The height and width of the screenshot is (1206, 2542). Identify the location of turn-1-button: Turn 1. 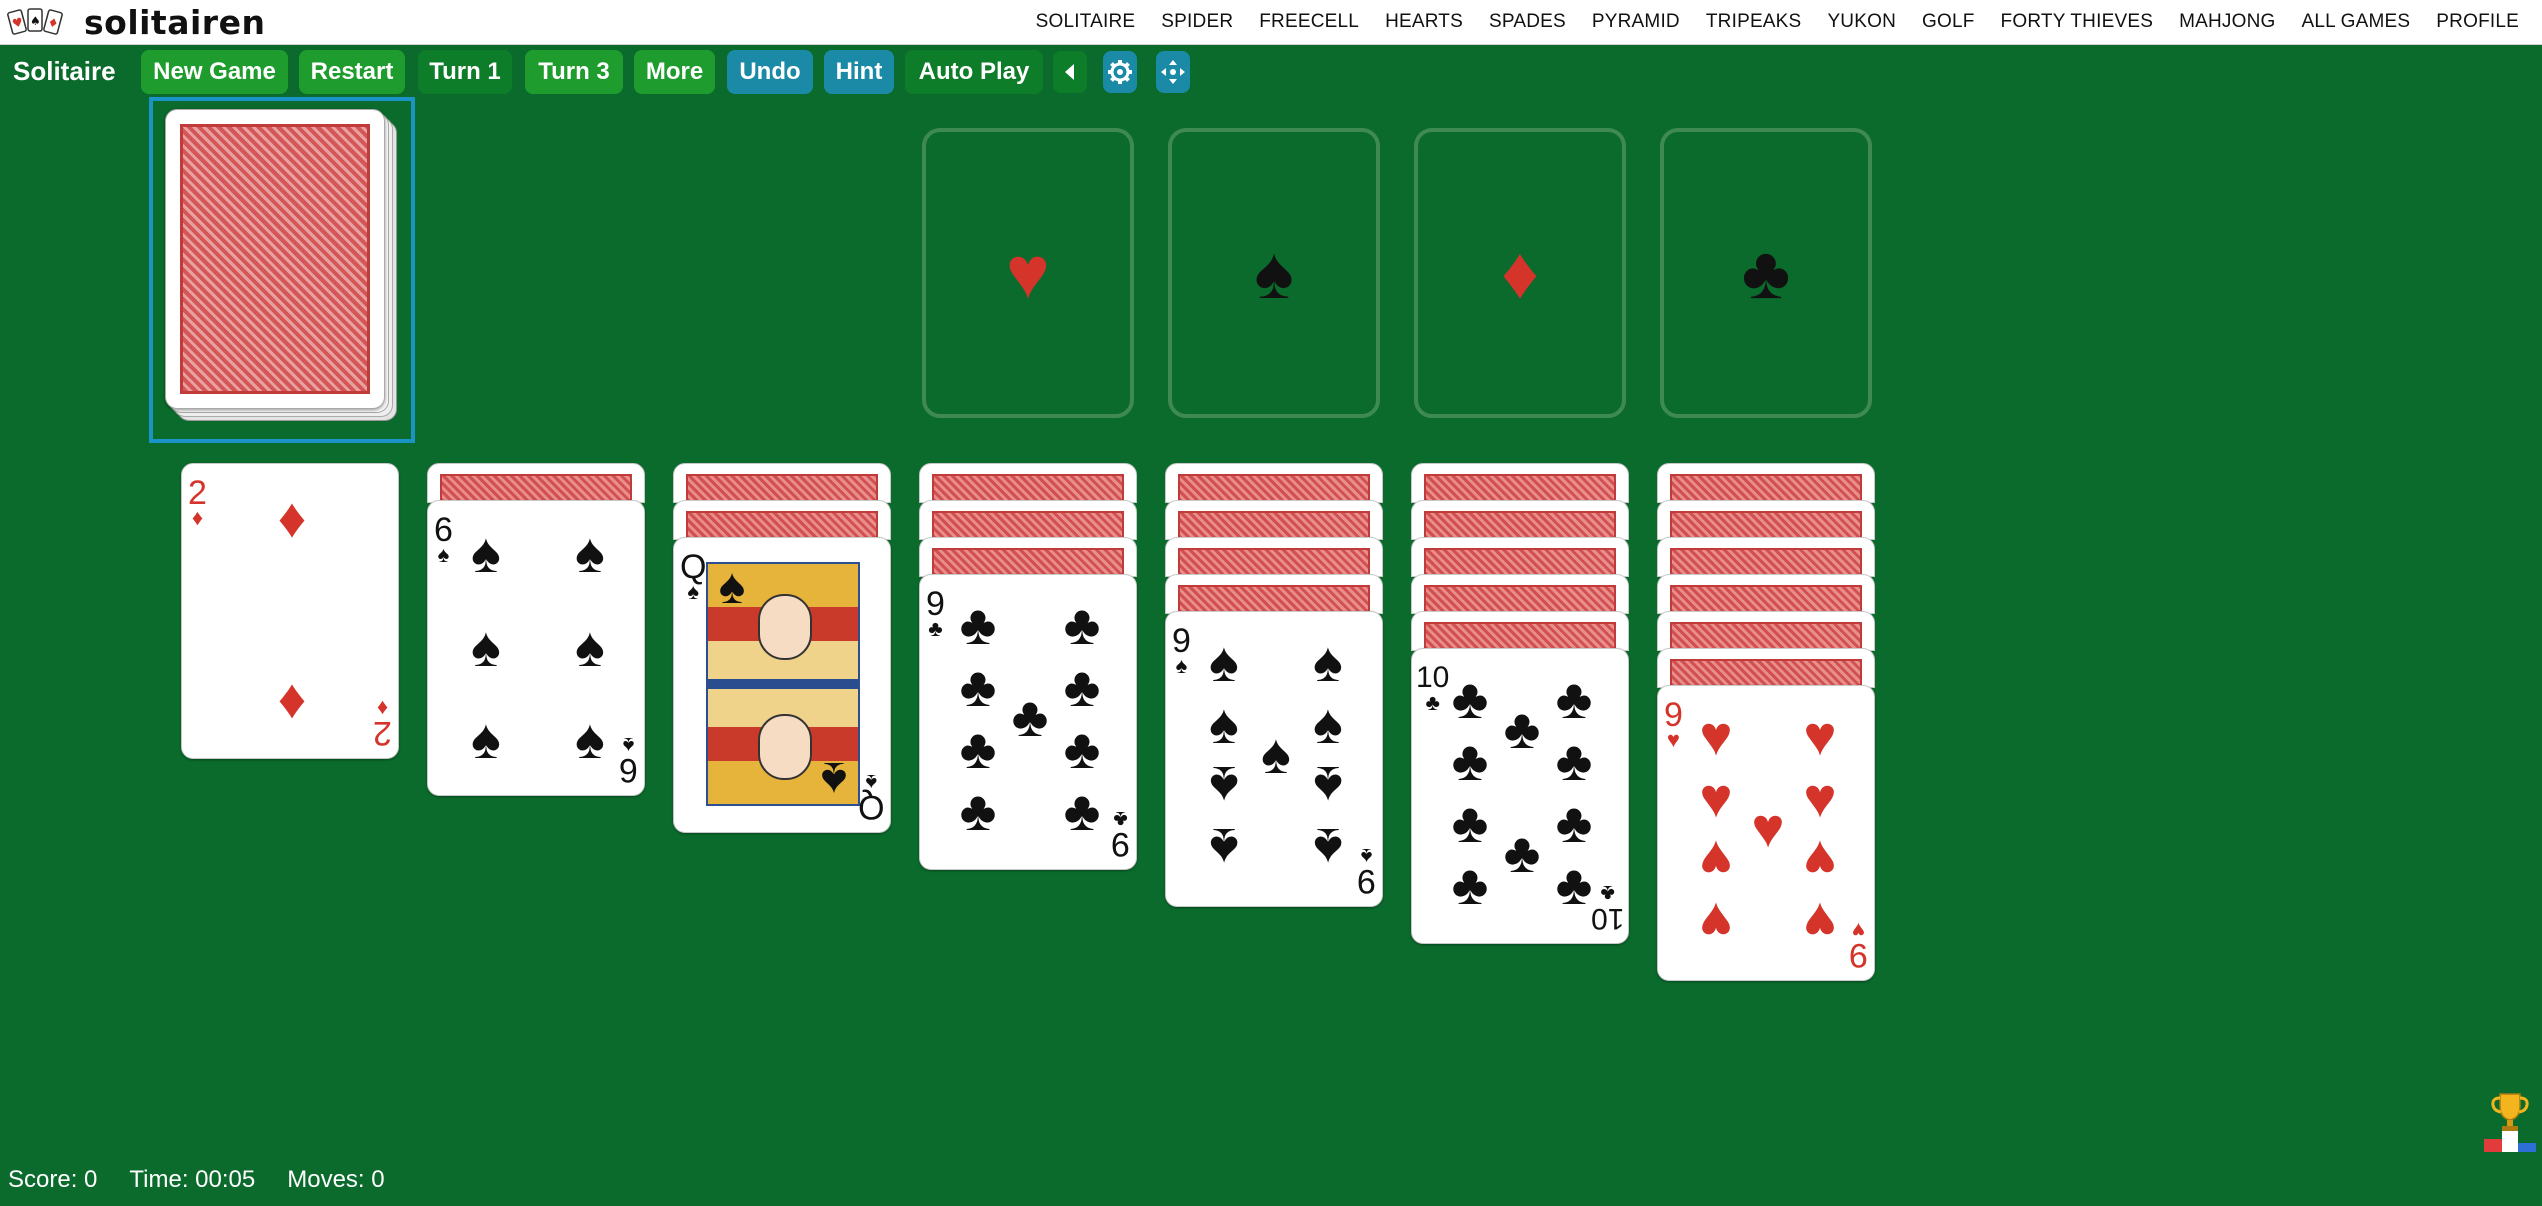
(465, 72).